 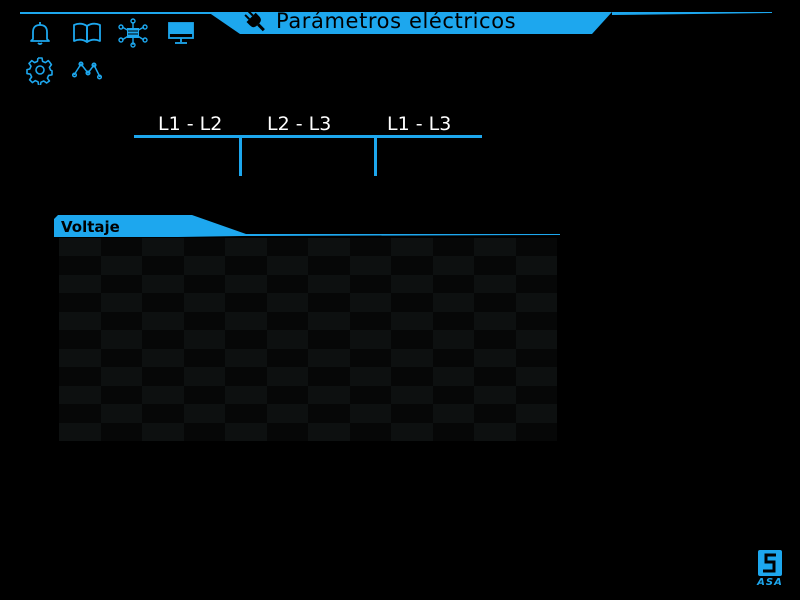 What do you see at coordinates (299, 124) in the screenshot?
I see `tab-l2-l3: L2 - L3` at bounding box center [299, 124].